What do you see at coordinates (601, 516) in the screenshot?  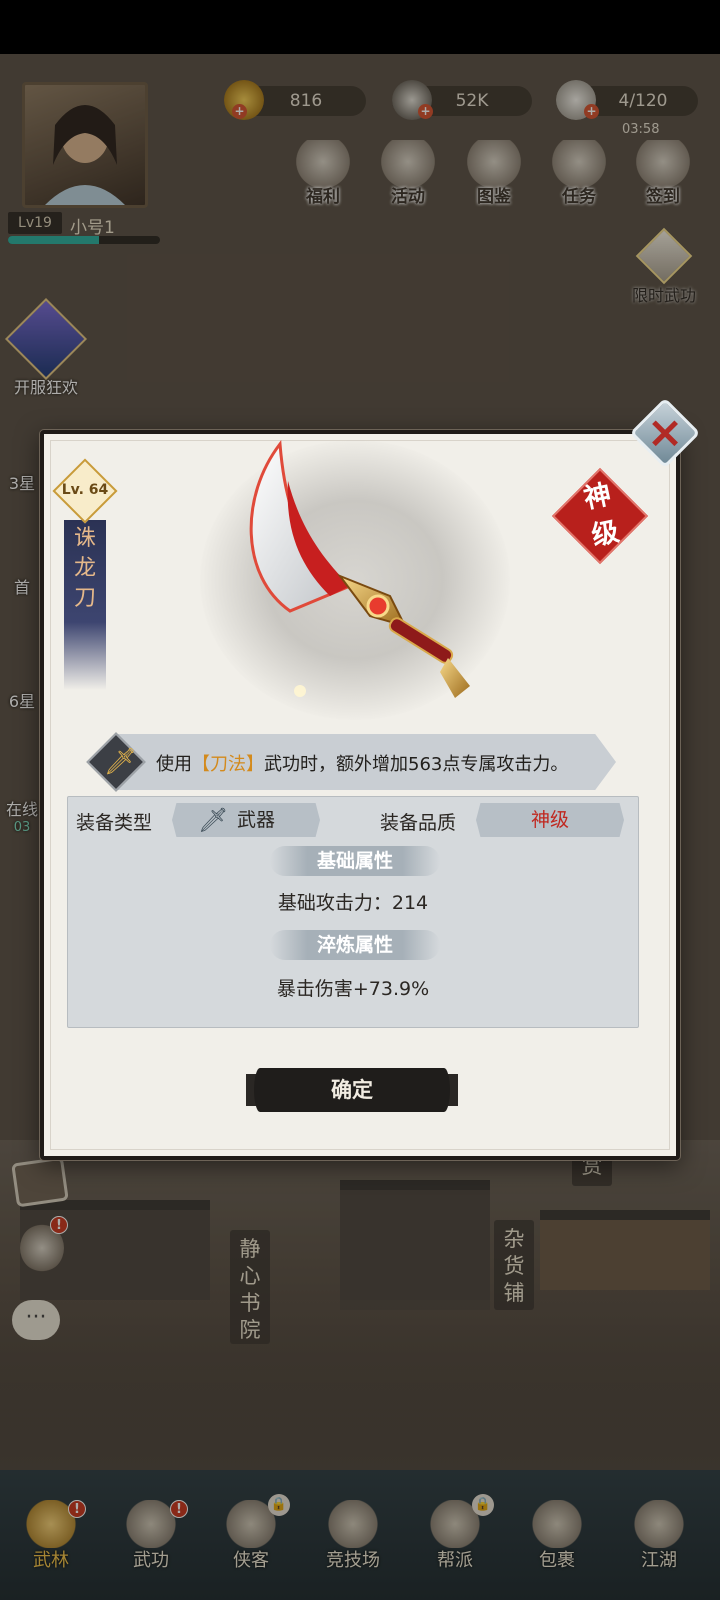 I see `quality-stamp-label: 神级` at bounding box center [601, 516].